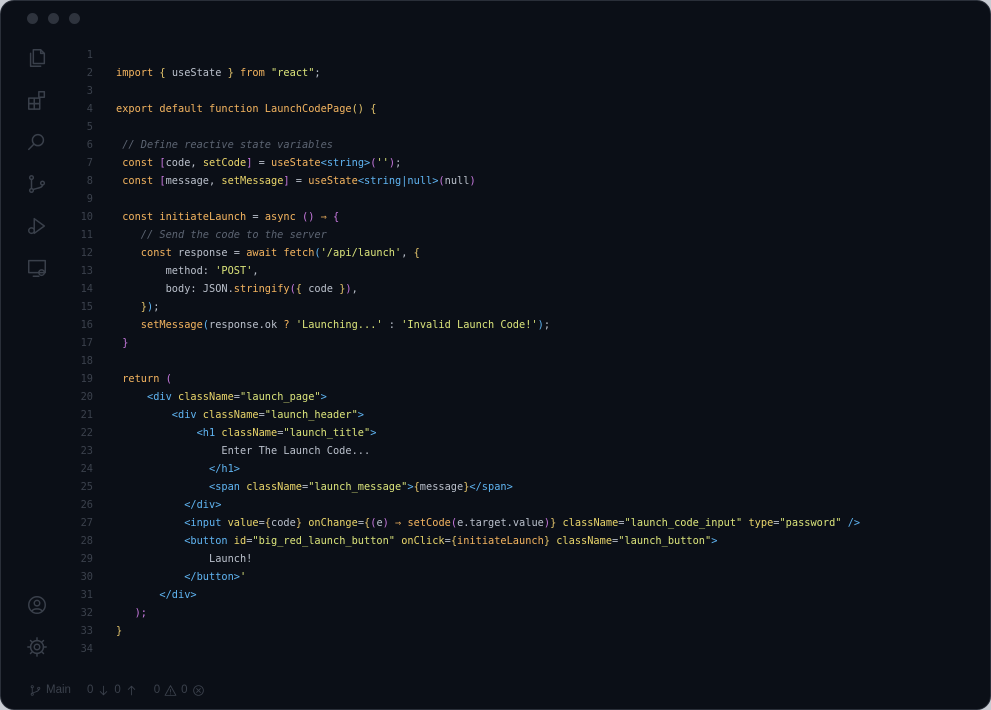  Describe the element at coordinates (131, 690) in the screenshot. I see `arrow-up-icon` at that location.